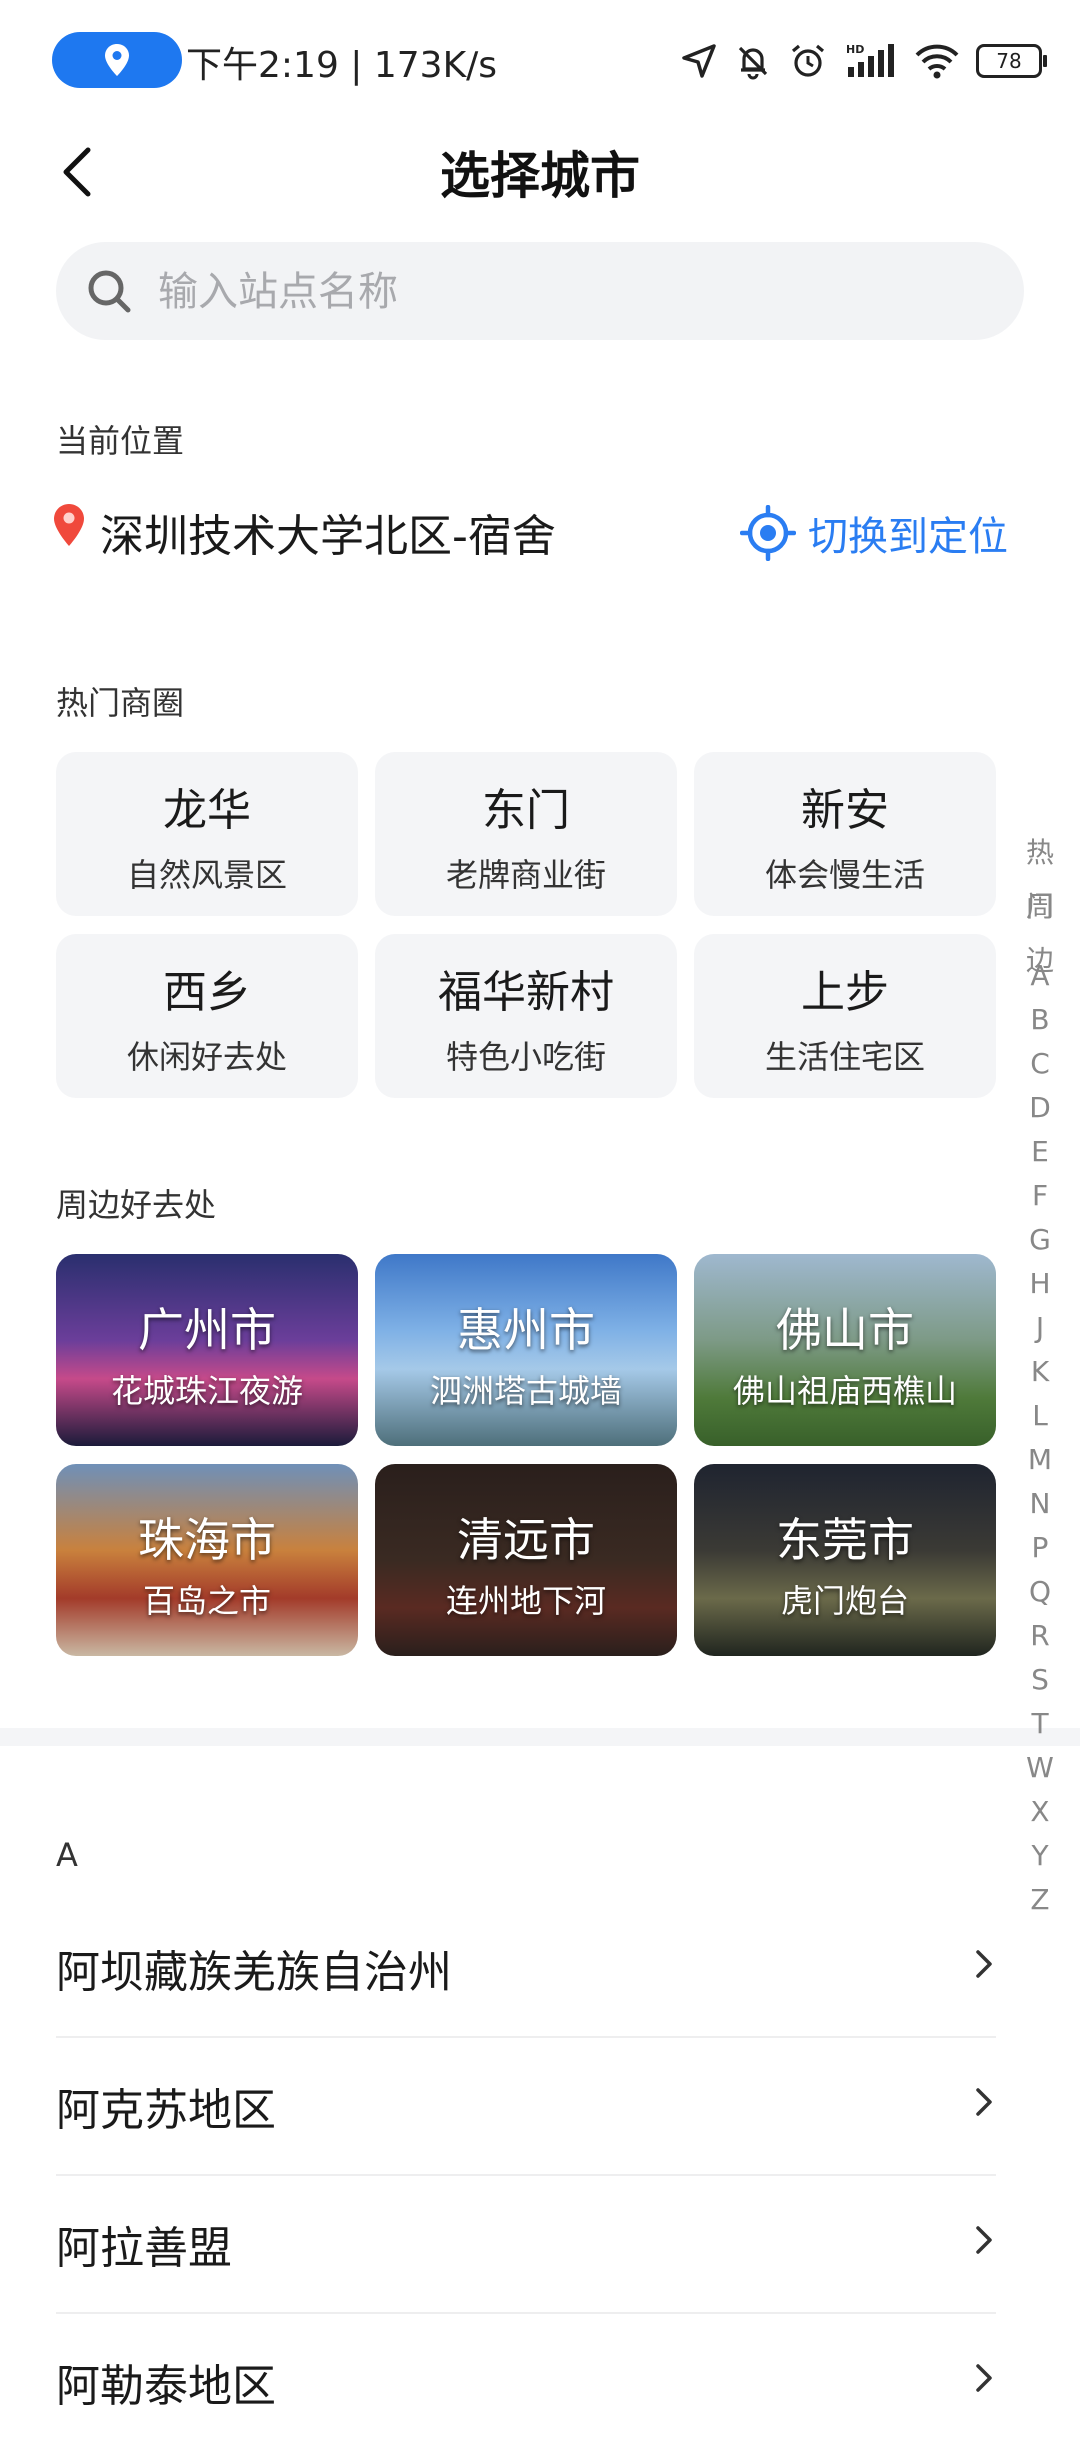 The image size is (1080, 2450). I want to click on hot-district-chip: 东门 老牌商业街, so click(526, 834).